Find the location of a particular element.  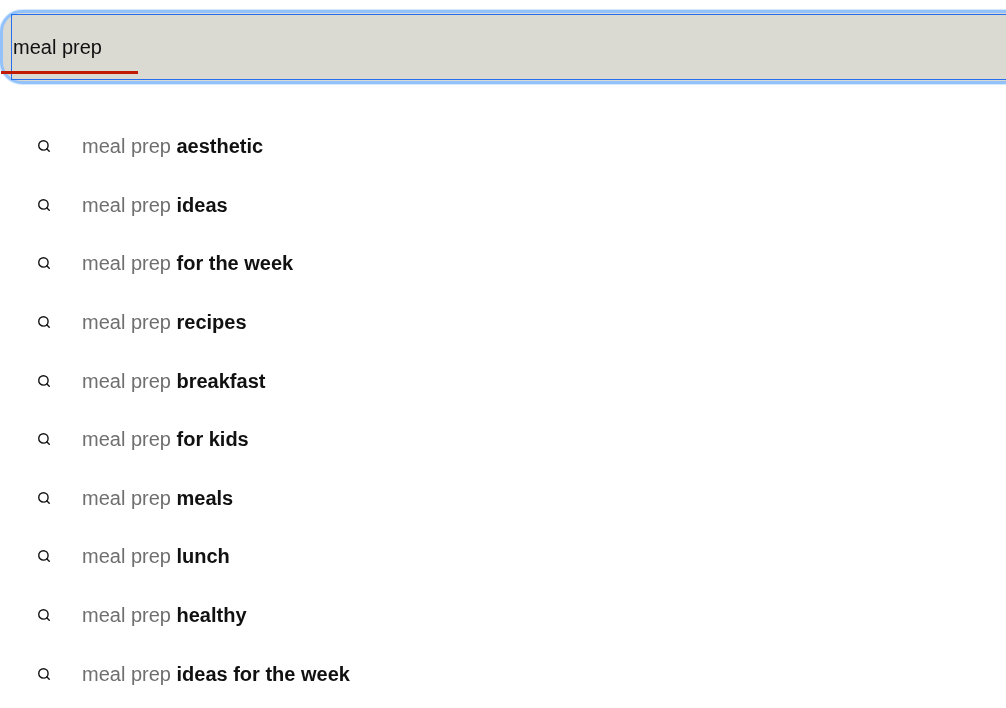

suggestion-item: meal prep aesthetic is located at coordinates (503, 146).